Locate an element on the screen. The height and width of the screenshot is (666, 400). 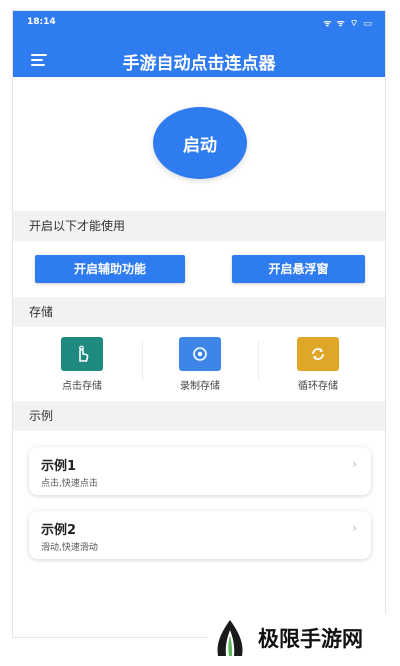
tile-label: 循环存储 is located at coordinates (318, 386).